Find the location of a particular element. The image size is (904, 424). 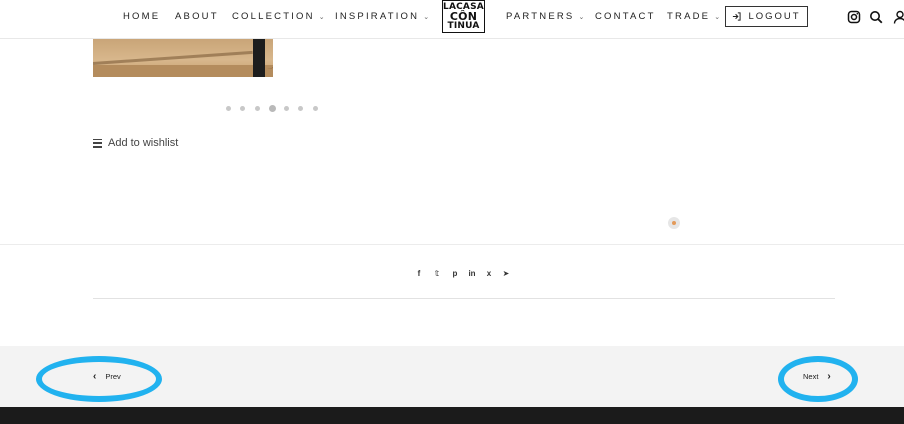

pinterest-icon: p is located at coordinates (455, 273).